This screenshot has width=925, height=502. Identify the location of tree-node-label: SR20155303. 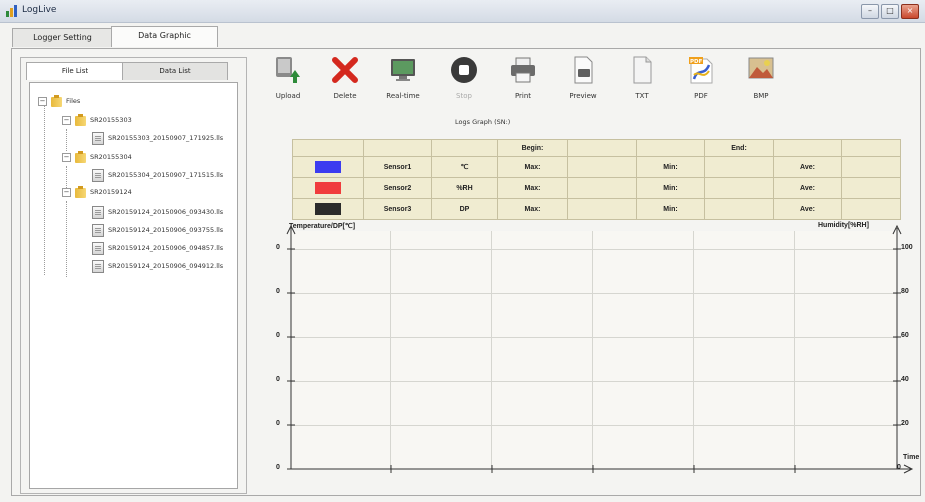
(111, 120).